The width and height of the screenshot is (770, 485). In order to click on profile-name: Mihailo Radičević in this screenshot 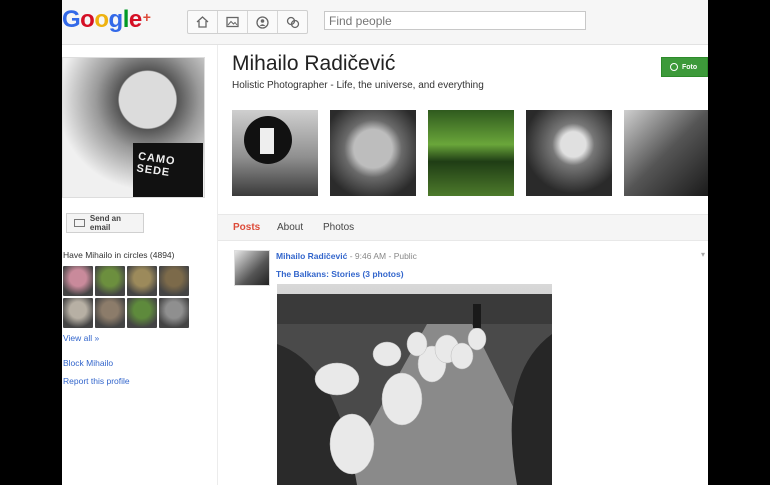, I will do `click(314, 63)`.